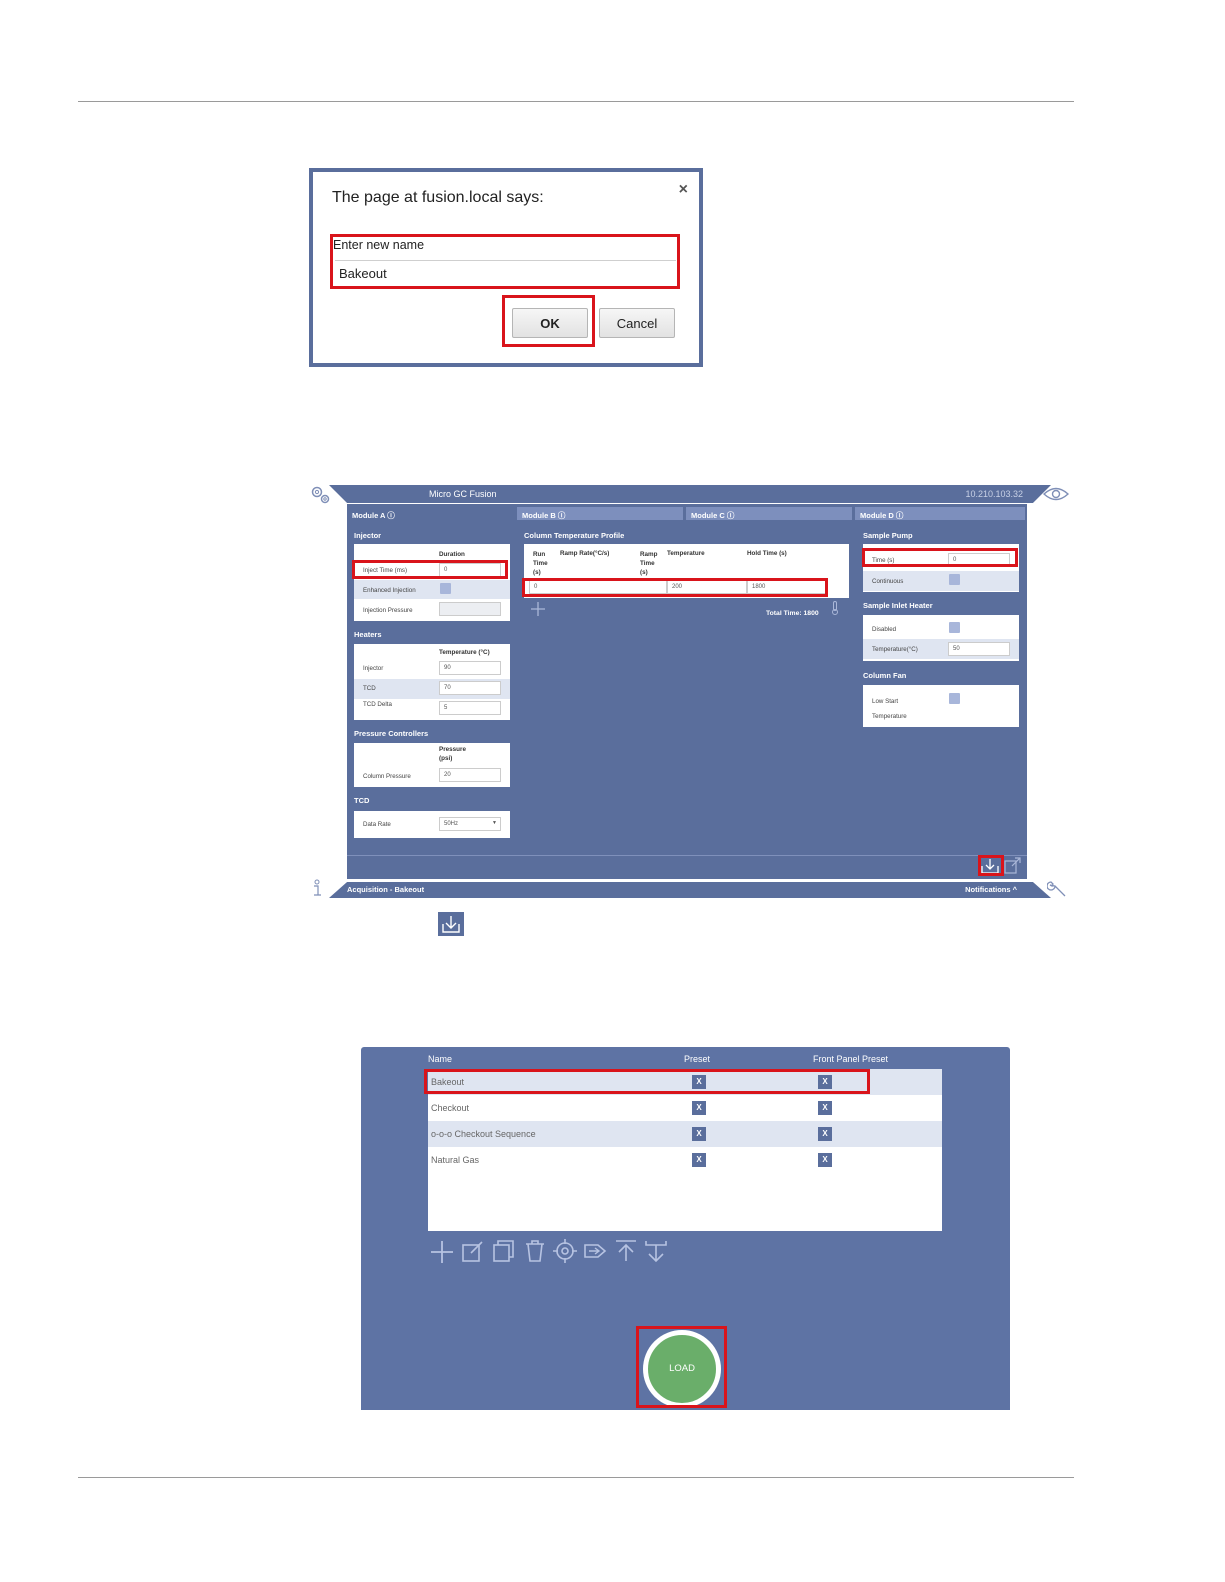  I want to click on delete-icon, so click(535, 1251).